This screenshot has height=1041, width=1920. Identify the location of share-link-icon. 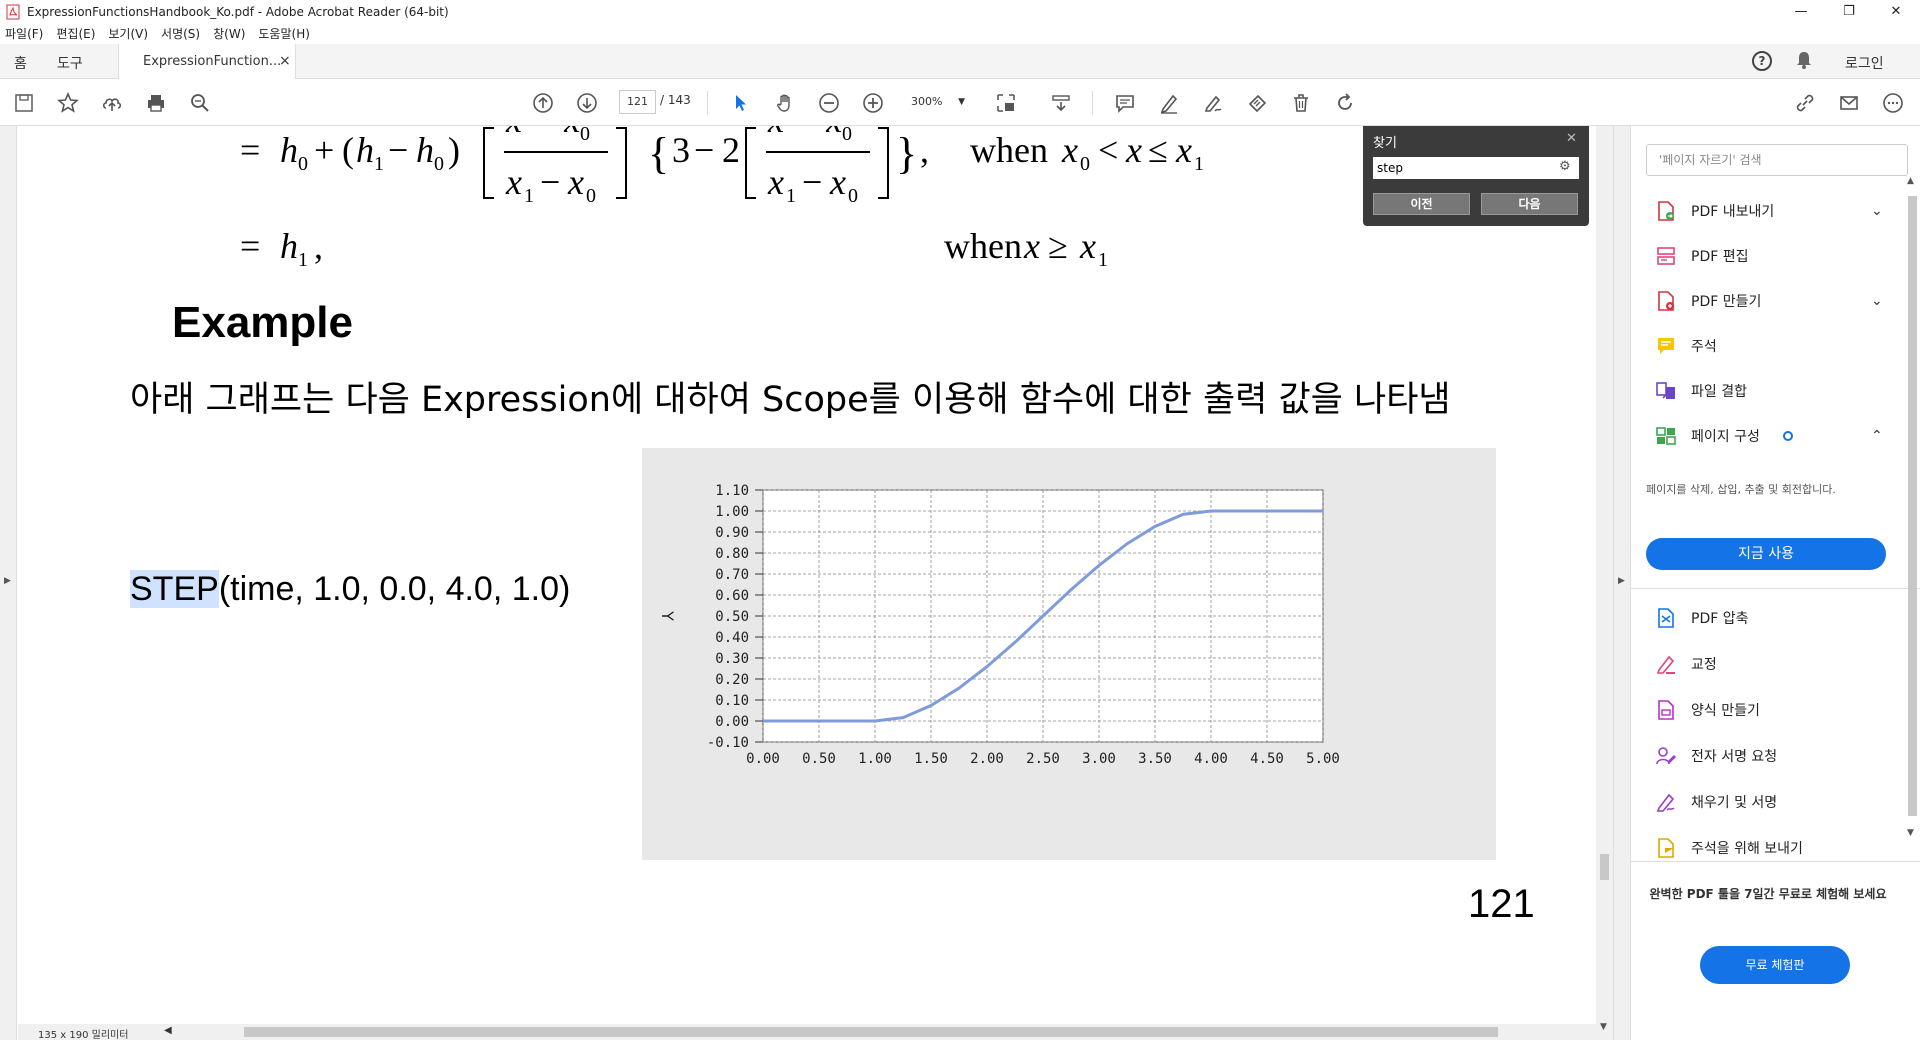
(1805, 103).